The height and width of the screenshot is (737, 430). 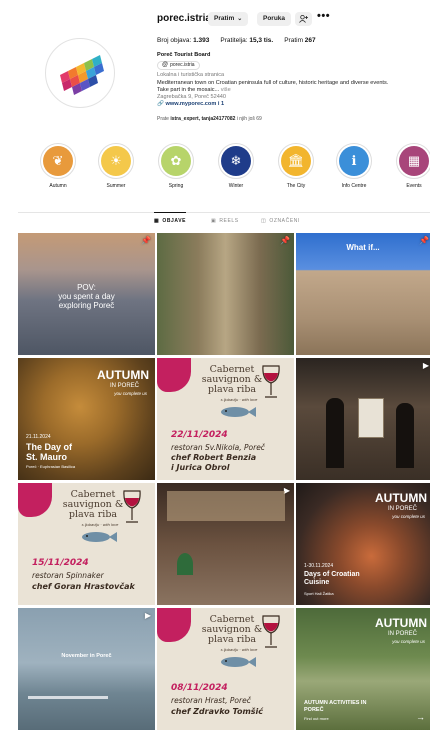 What do you see at coordinates (58, 186) in the screenshot?
I see `highlight-label: Autumn` at bounding box center [58, 186].